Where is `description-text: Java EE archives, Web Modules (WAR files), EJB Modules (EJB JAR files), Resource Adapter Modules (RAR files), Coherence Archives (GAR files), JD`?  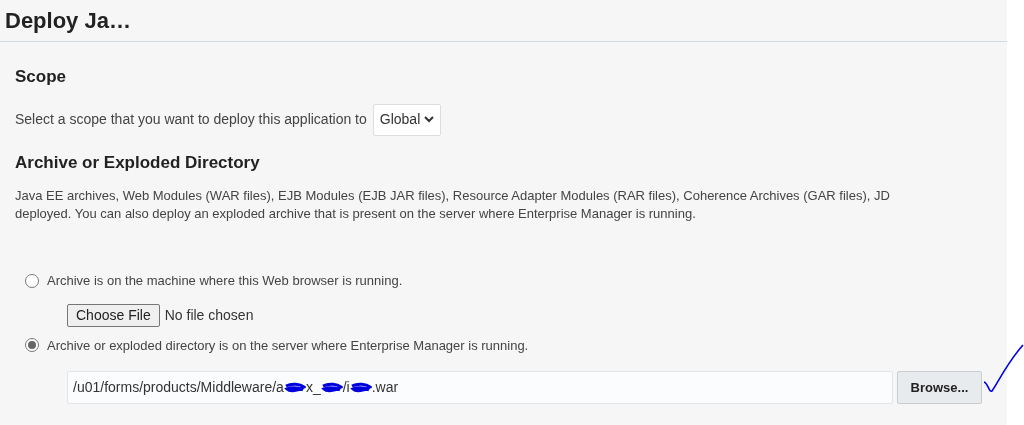 description-text: Java EE archives, Web Modules (WAR files), EJB Modules (EJB JAR files), Resource Adapter Modules (RAR files), Coherence Archives (GAR files), JD is located at coordinates (452, 196).